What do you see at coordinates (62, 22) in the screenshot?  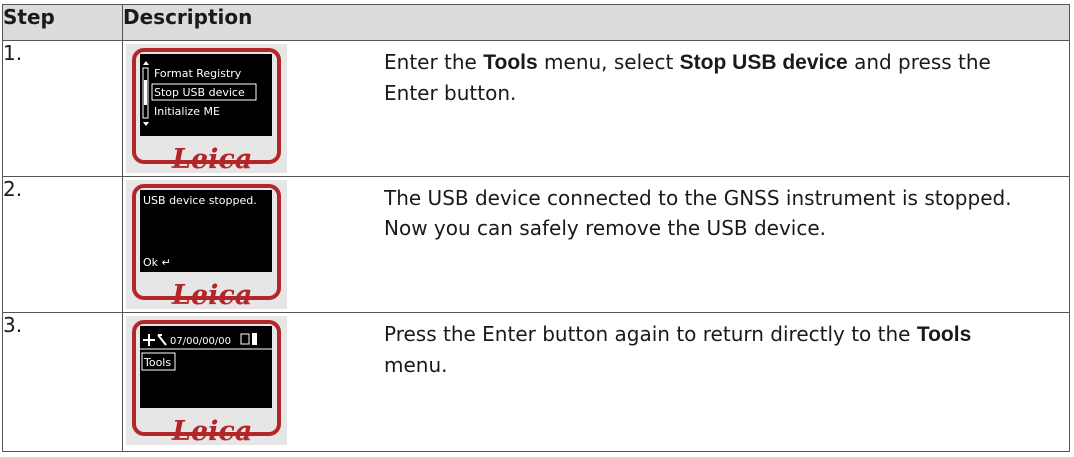 I see `header-step: Step` at bounding box center [62, 22].